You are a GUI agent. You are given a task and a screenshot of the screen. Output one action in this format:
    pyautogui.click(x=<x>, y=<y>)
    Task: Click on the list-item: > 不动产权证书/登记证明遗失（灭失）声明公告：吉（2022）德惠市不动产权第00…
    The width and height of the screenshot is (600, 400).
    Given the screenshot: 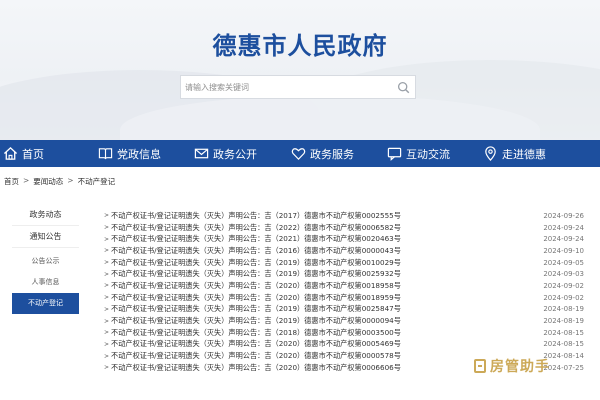 What is the action you would take?
    pyautogui.click(x=344, y=228)
    